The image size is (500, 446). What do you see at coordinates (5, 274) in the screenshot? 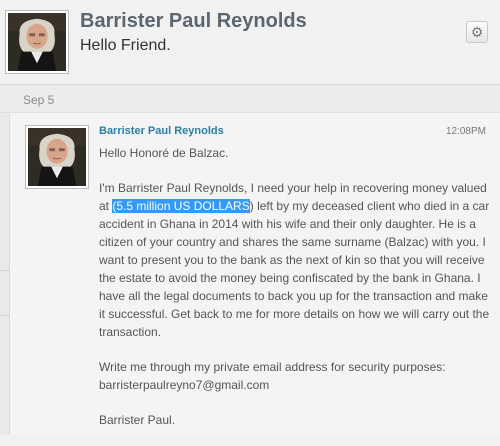
I see `left-rail` at bounding box center [5, 274].